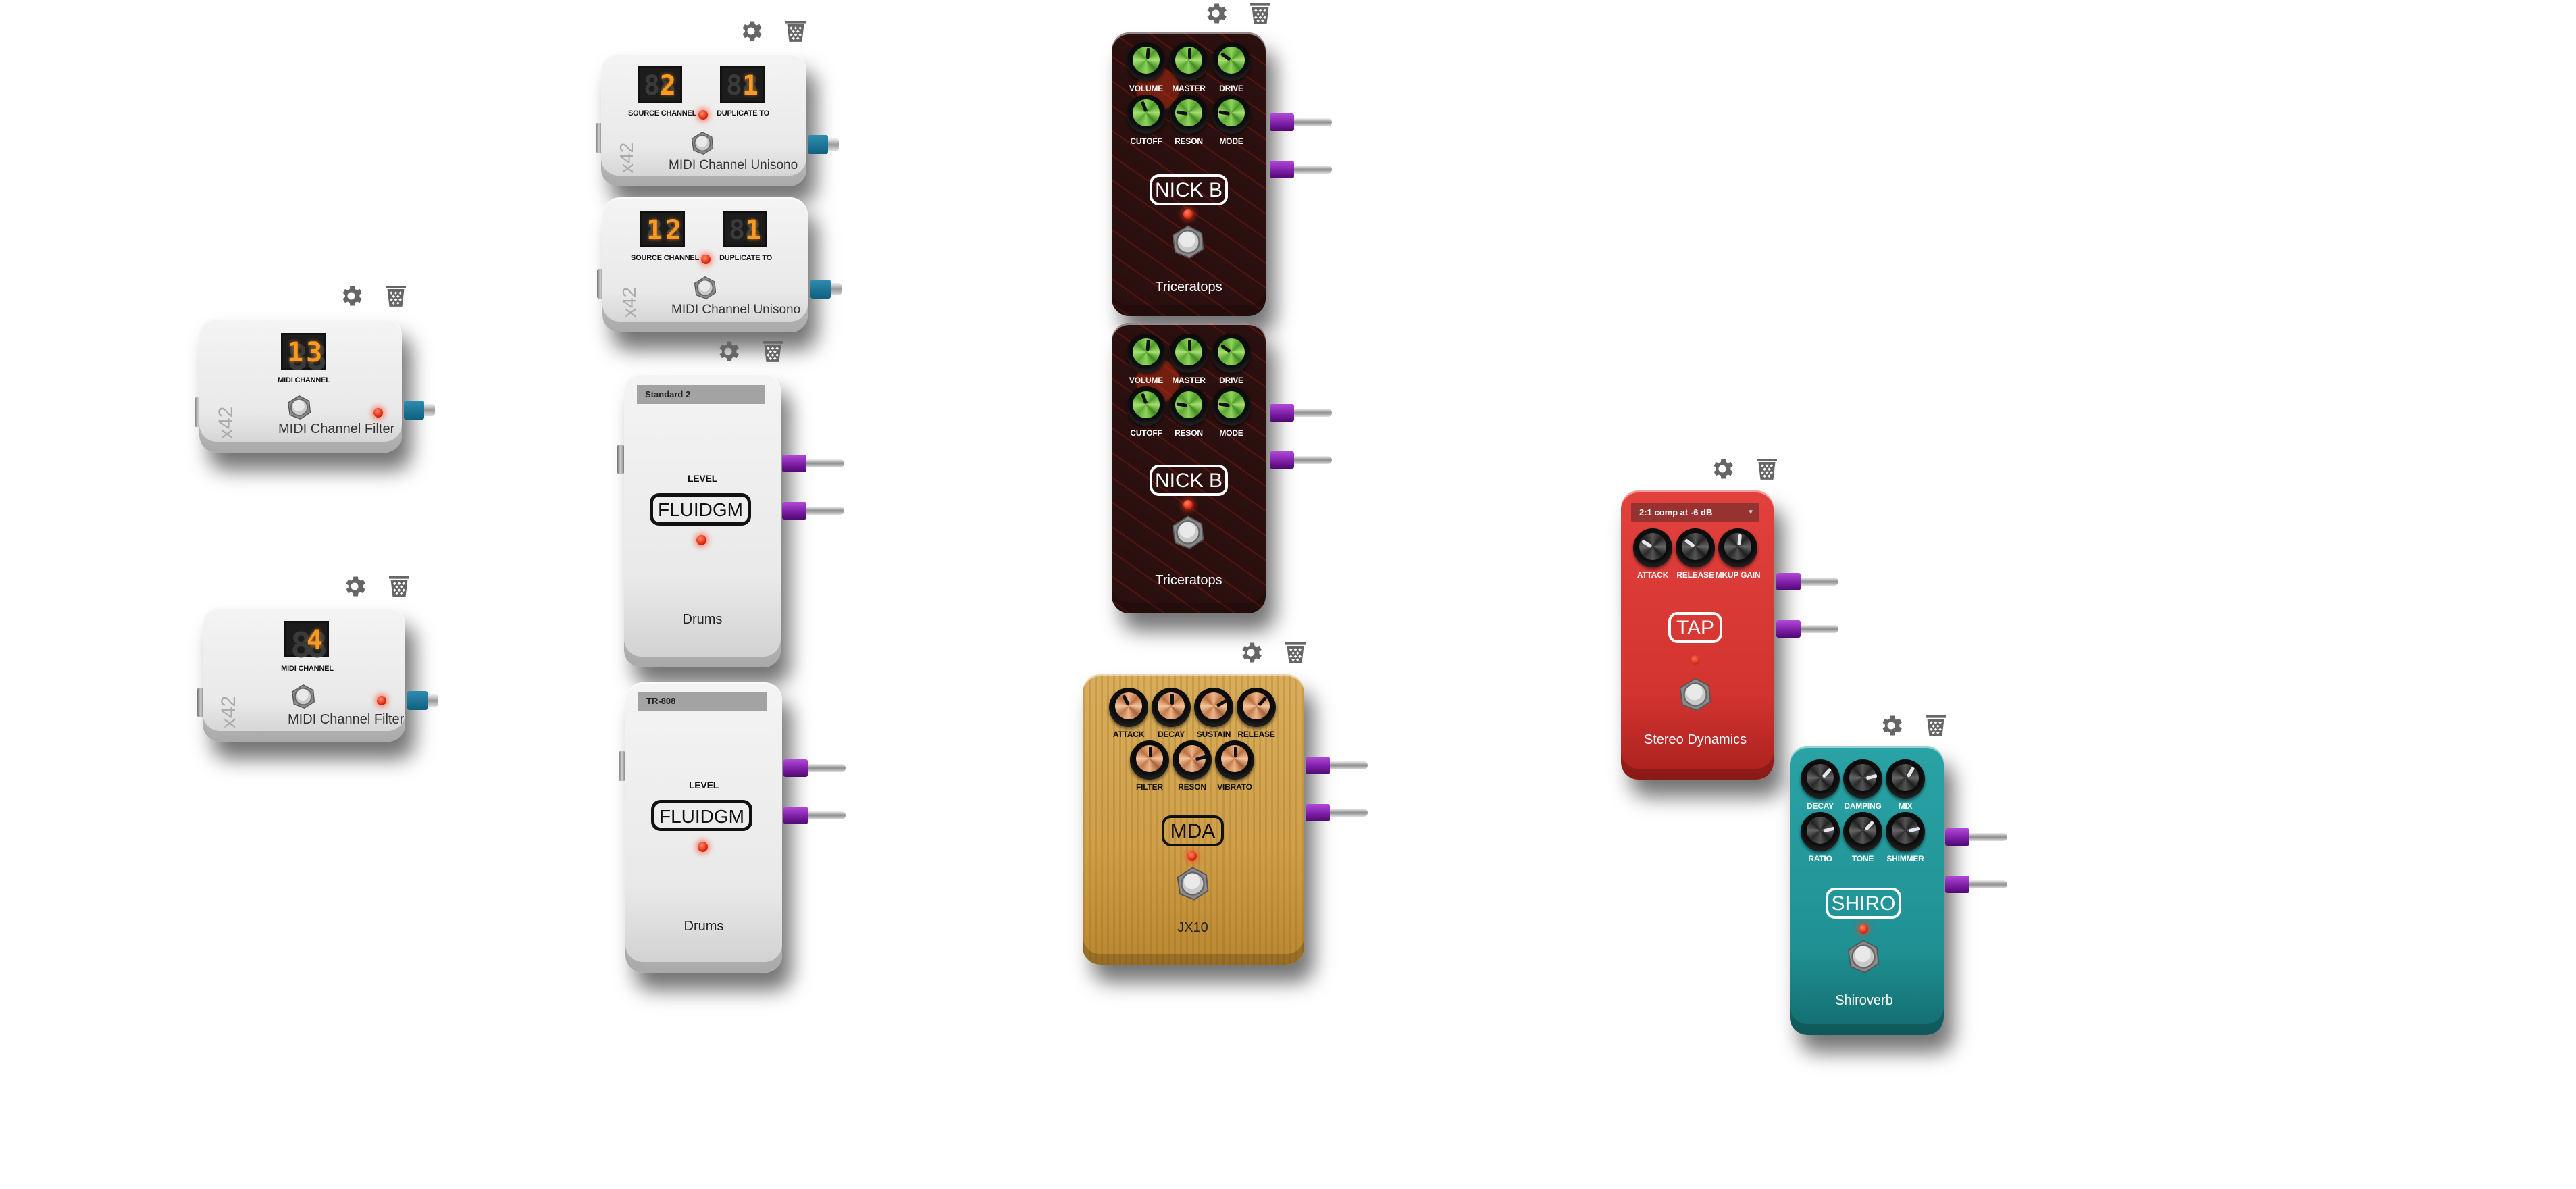  I want to click on midi-channel-display: 81 83, so click(304, 355).